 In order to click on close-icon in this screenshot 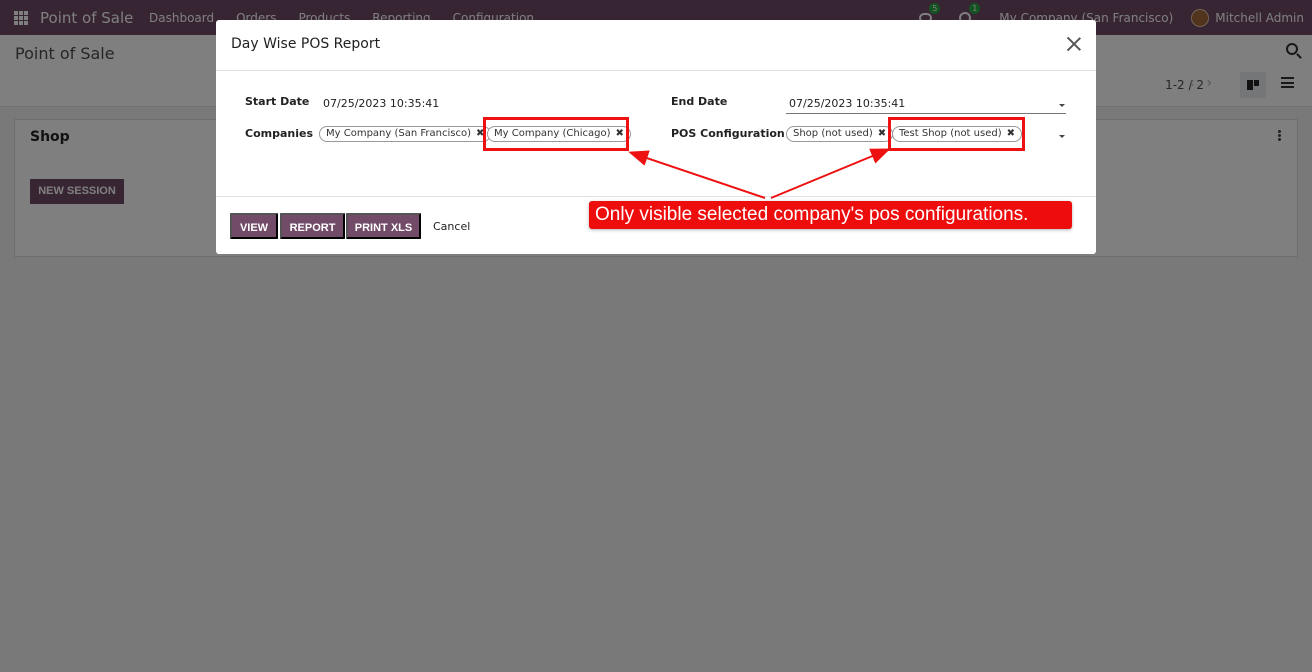, I will do `click(1074, 44)`.